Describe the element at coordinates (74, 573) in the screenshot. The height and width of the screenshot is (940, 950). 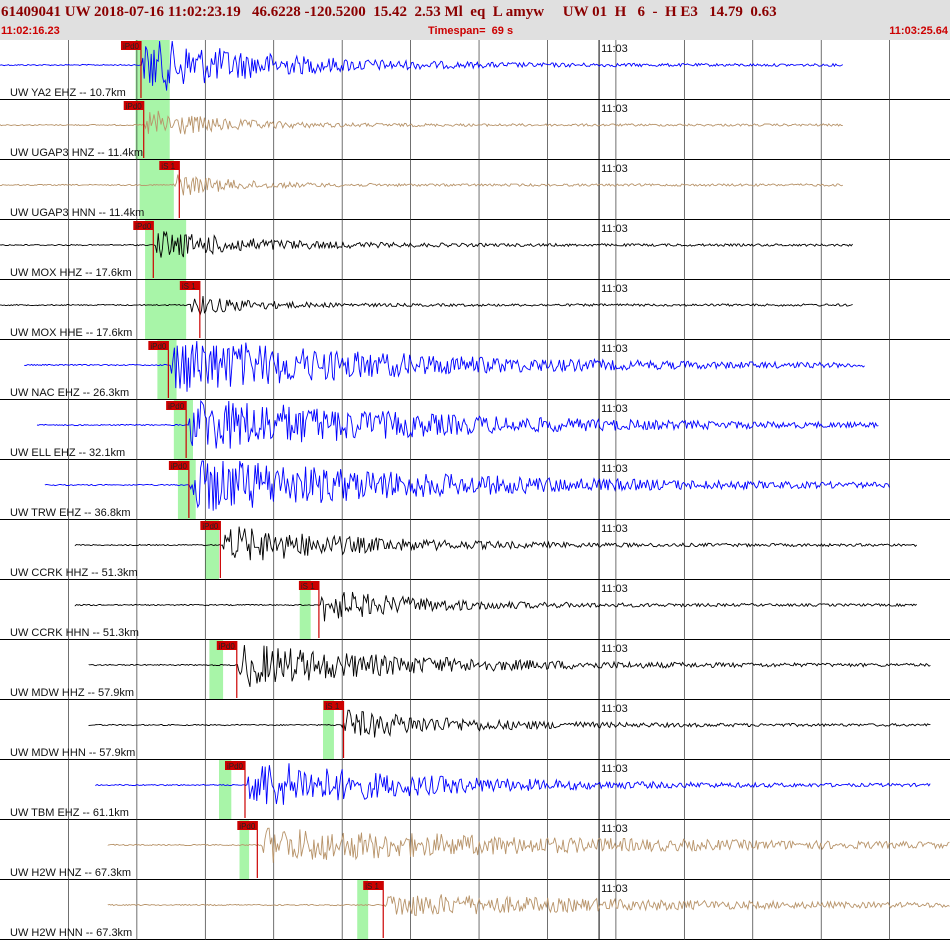
I see `trace-label: UW CCRK HHZ -- 51.3km` at that location.